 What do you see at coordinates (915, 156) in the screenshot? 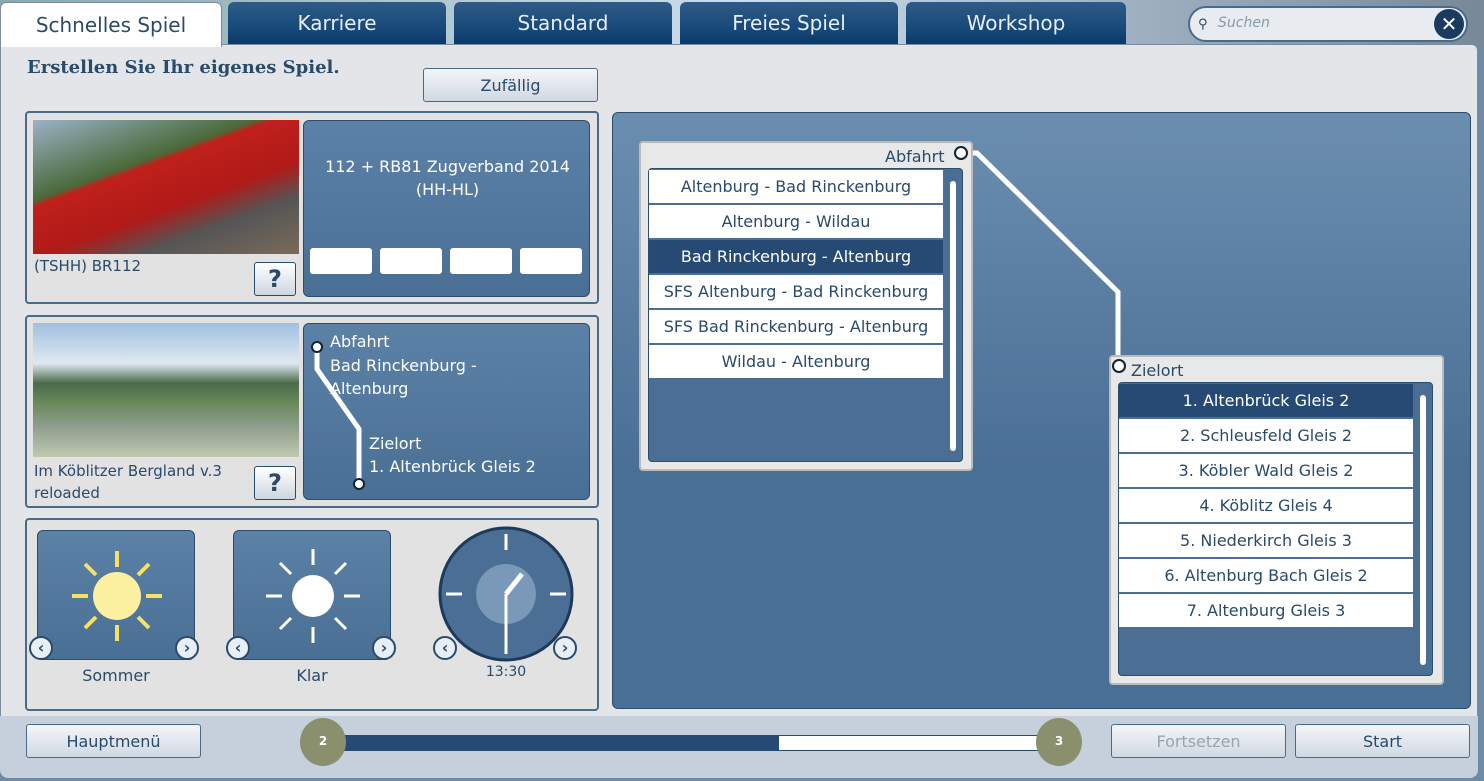
I see `departure-list-label: Abfahrt` at bounding box center [915, 156].